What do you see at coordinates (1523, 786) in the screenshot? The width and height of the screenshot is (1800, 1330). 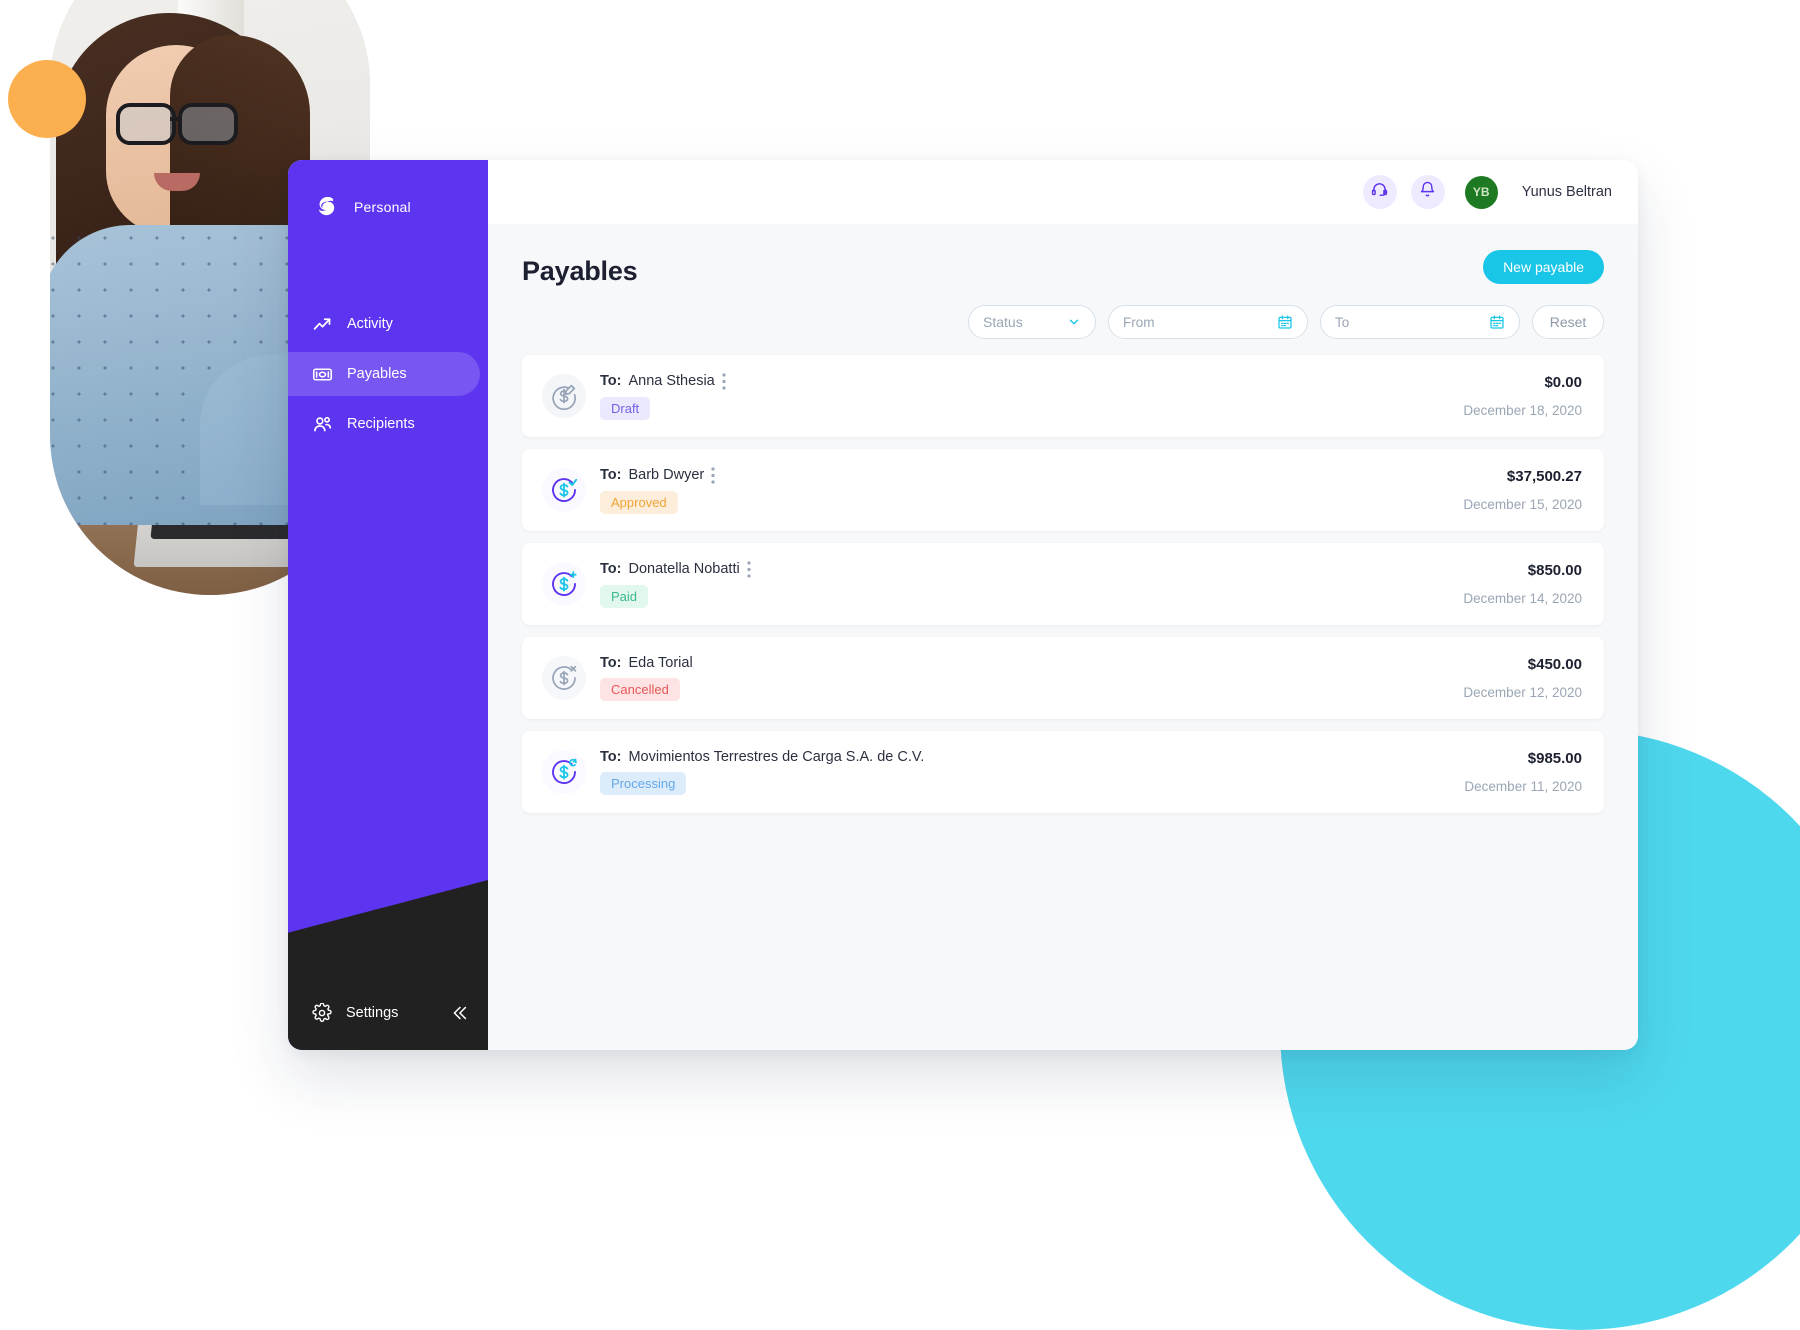 I see `date: December 11, 2020` at bounding box center [1523, 786].